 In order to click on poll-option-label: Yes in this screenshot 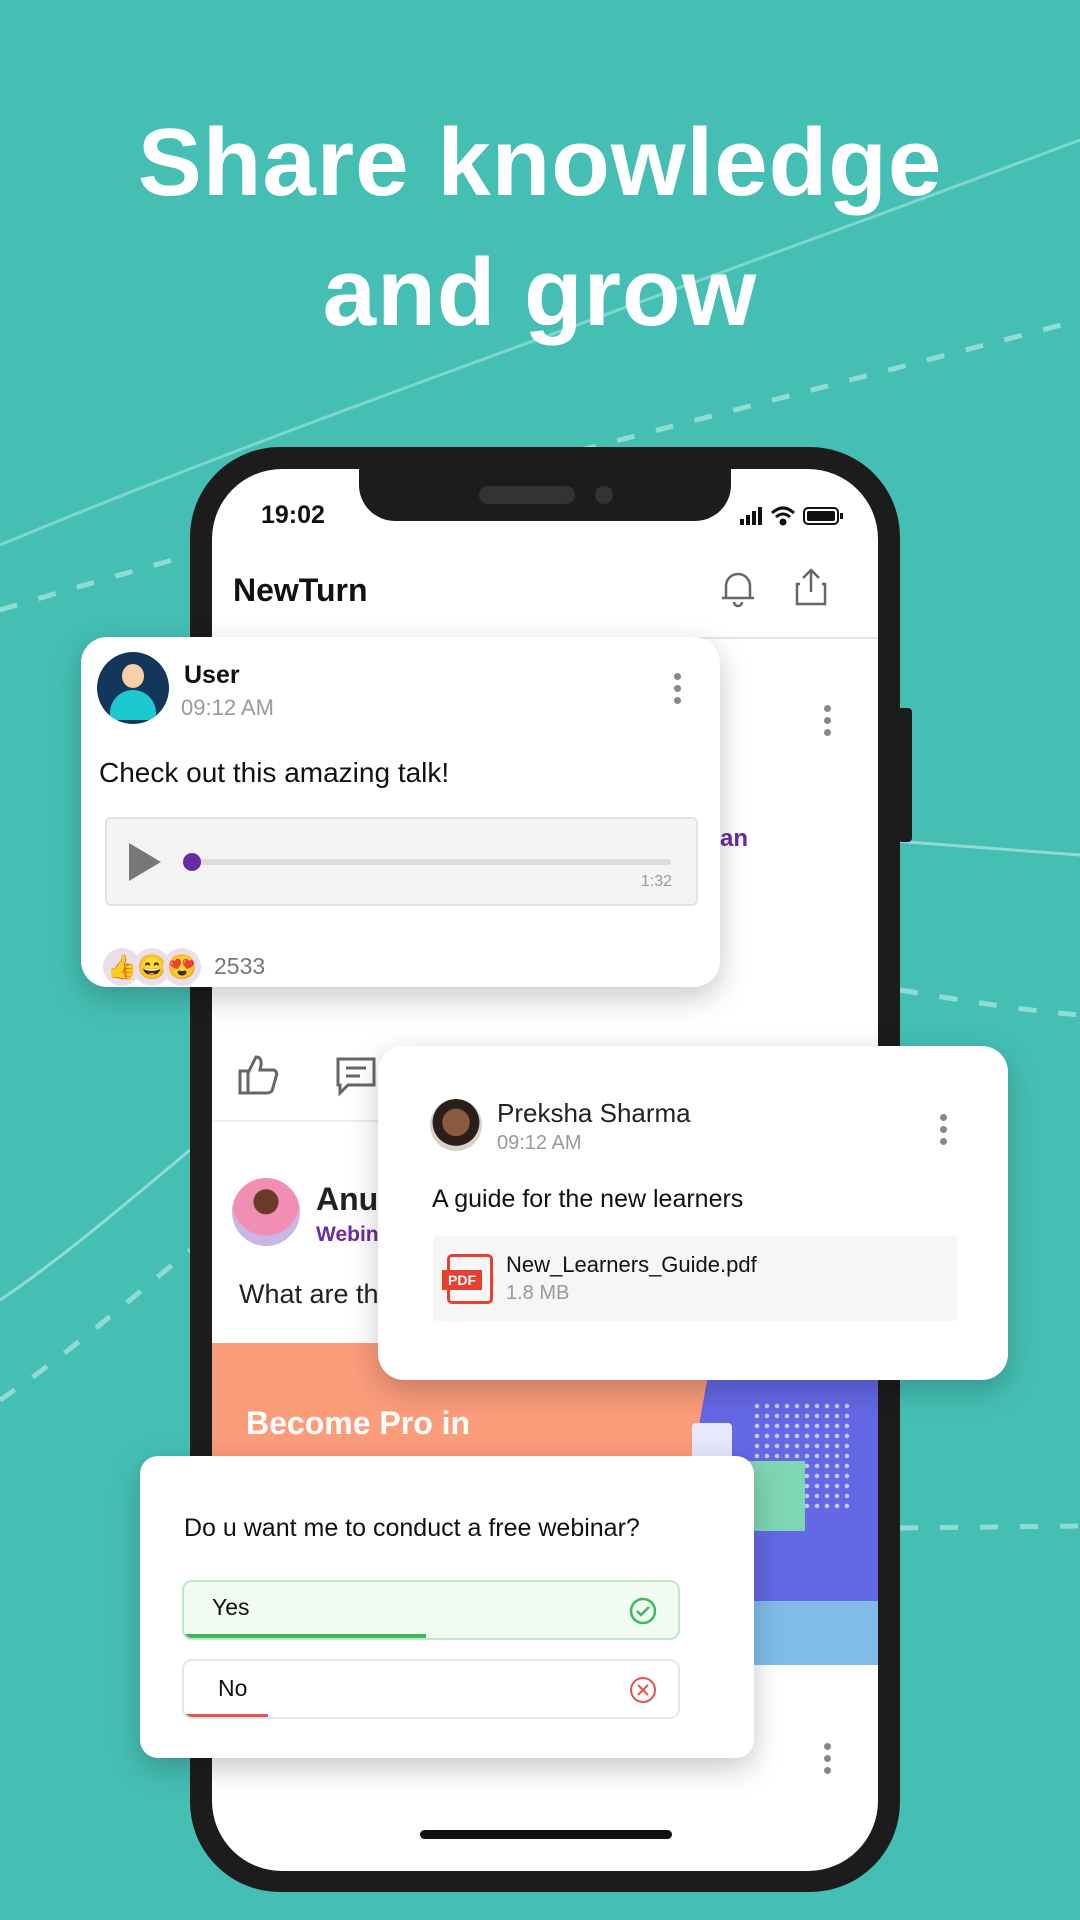, I will do `click(231, 1607)`.